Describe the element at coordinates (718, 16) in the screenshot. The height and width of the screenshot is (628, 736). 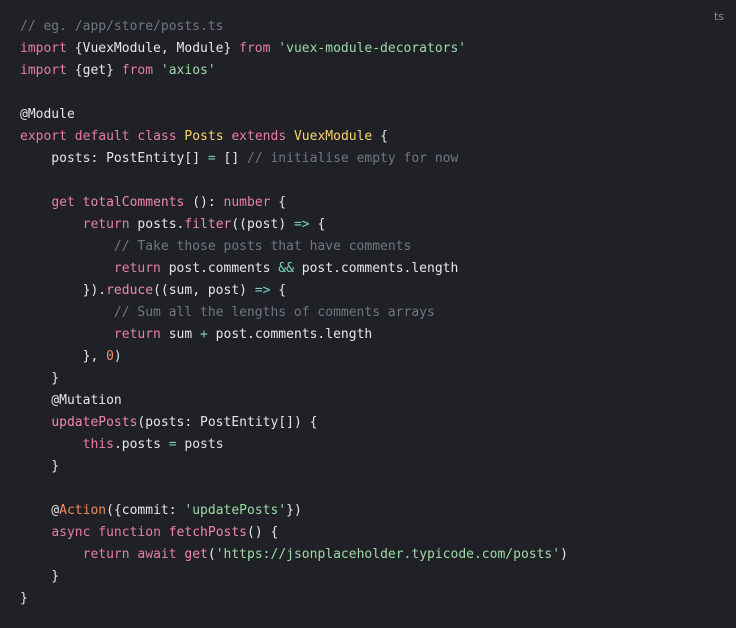
I see `language-label: ts` at that location.